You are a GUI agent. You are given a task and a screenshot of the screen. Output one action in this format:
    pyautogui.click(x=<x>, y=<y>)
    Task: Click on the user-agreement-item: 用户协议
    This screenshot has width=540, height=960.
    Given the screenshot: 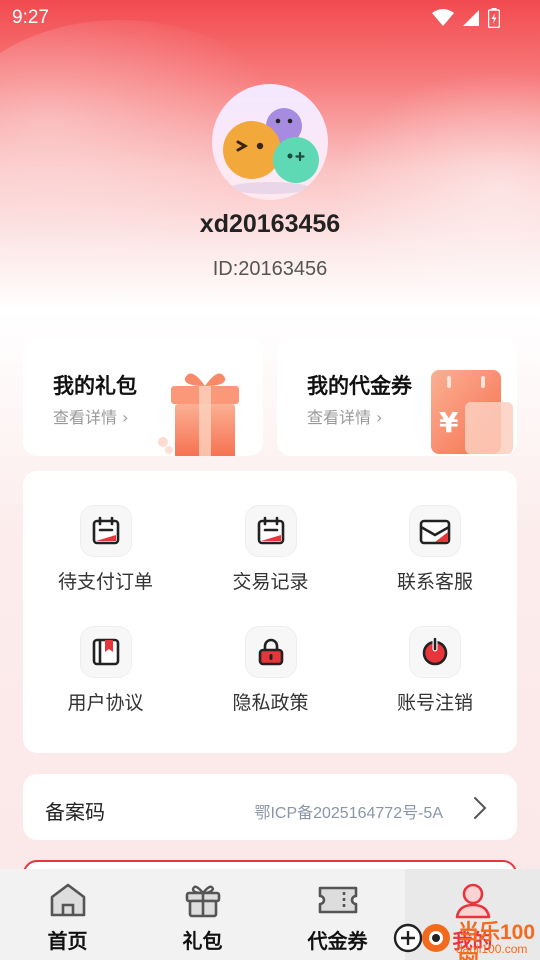 What is the action you would take?
    pyautogui.click(x=105, y=670)
    